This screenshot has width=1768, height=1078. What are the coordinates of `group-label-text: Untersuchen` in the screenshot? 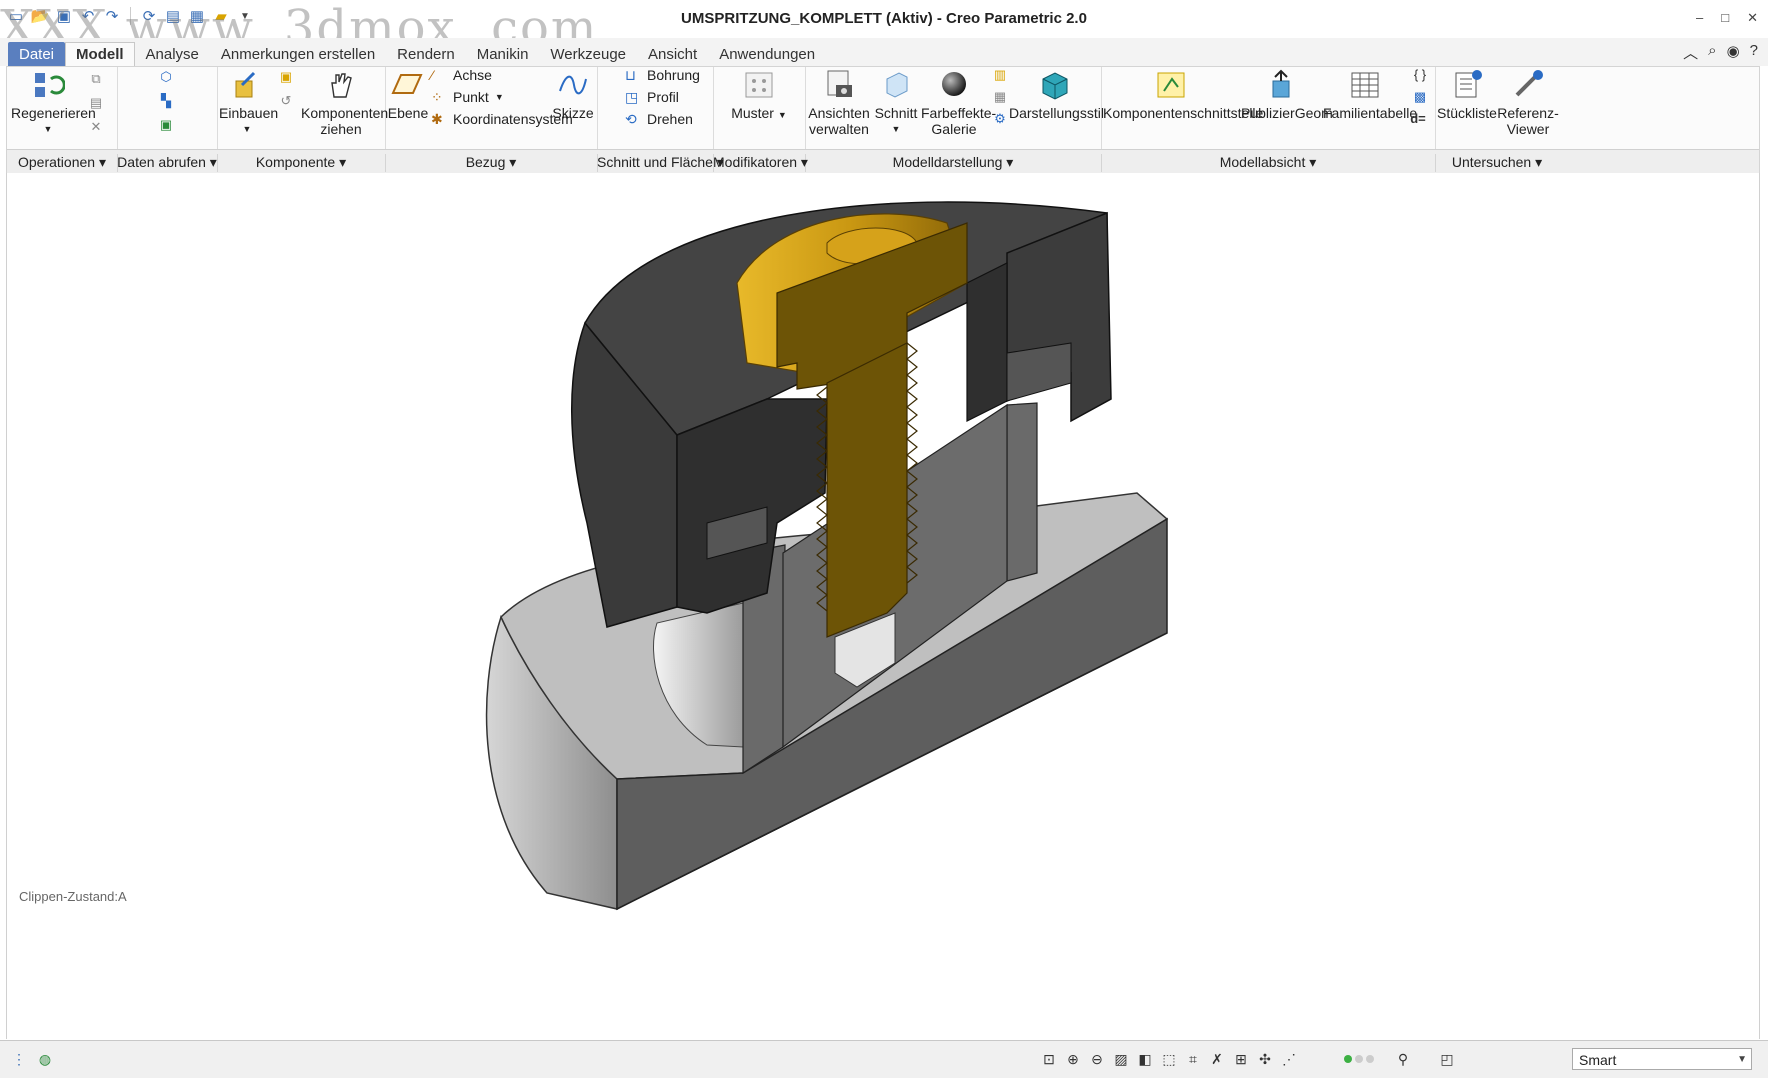 It's located at (1491, 162).